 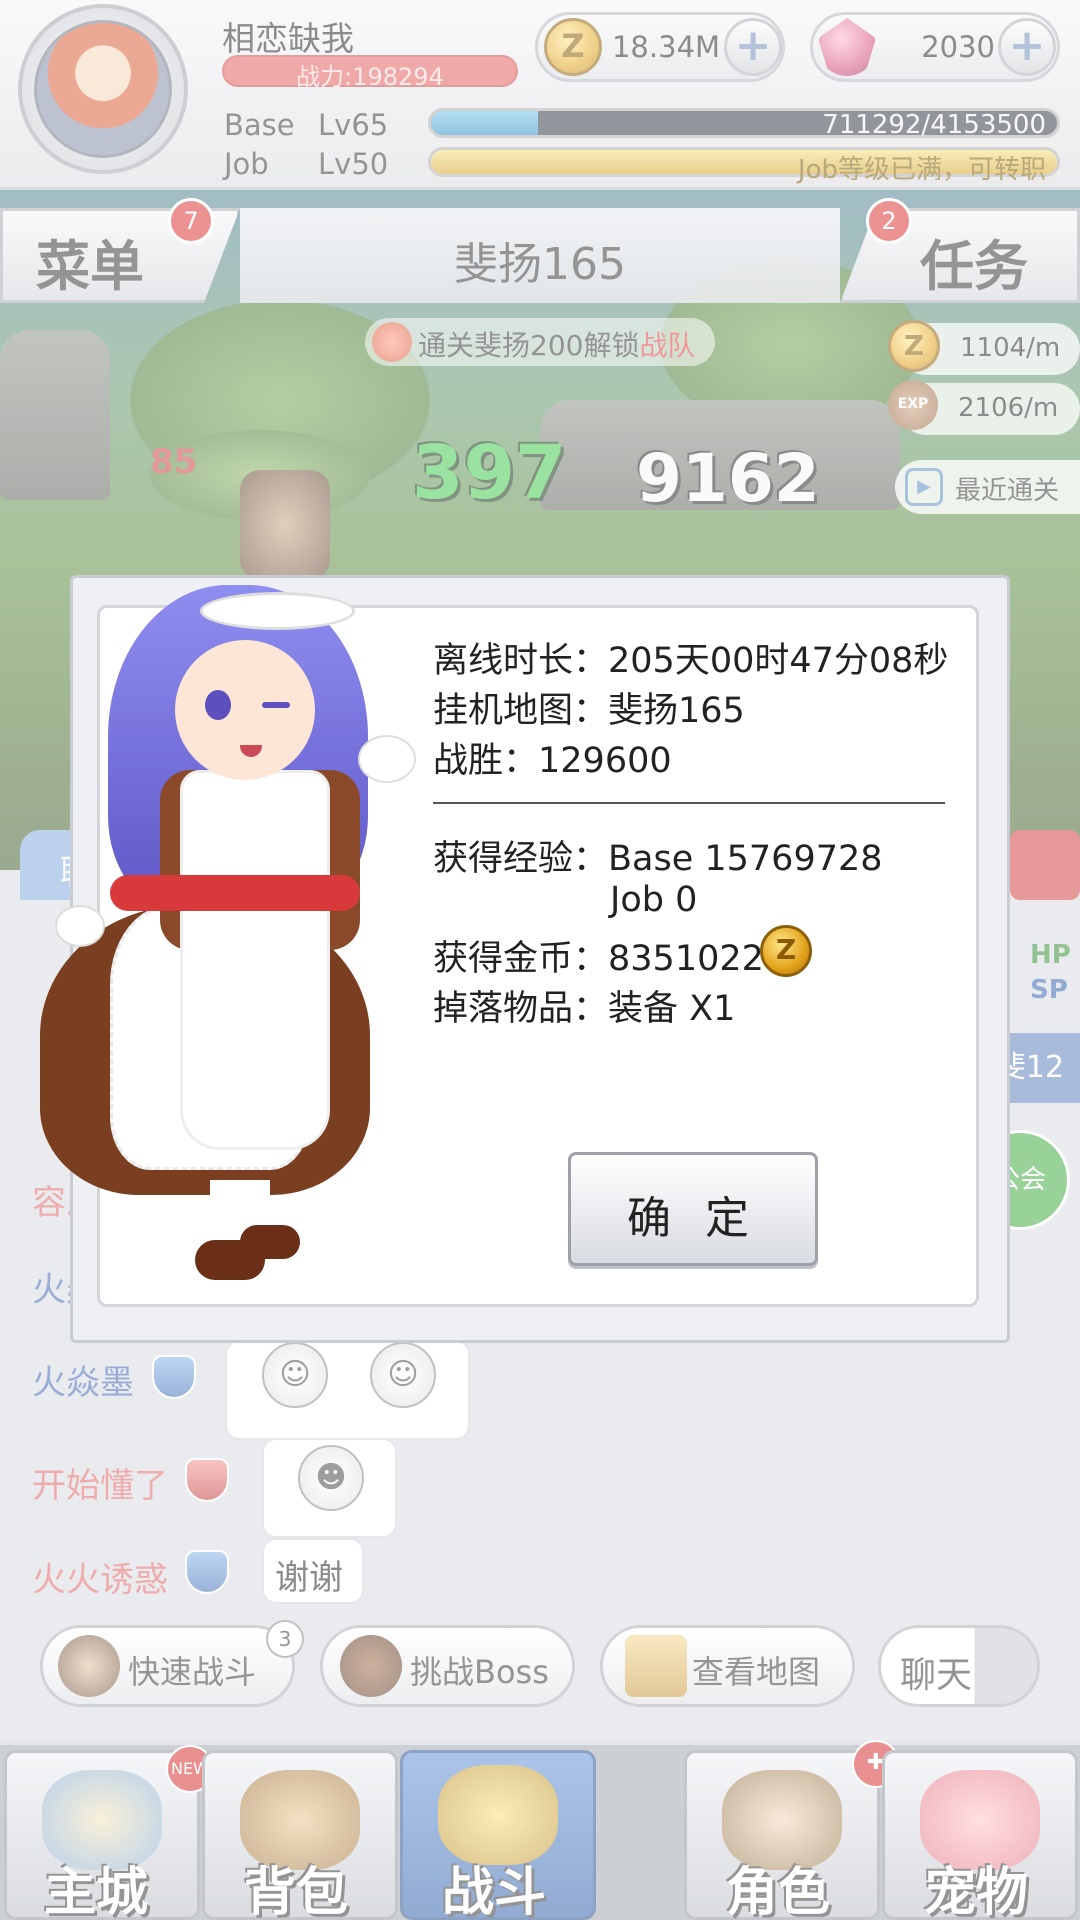 I want to click on gold-gained-label: 获得金币：, so click(x=521, y=959).